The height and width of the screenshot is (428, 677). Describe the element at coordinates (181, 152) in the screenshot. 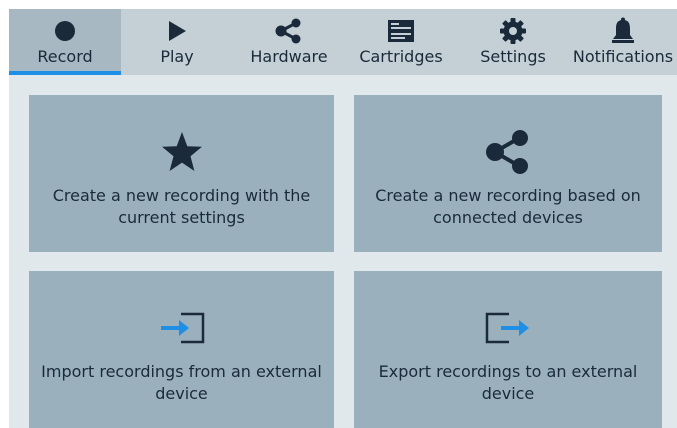

I see `star-icon` at that location.